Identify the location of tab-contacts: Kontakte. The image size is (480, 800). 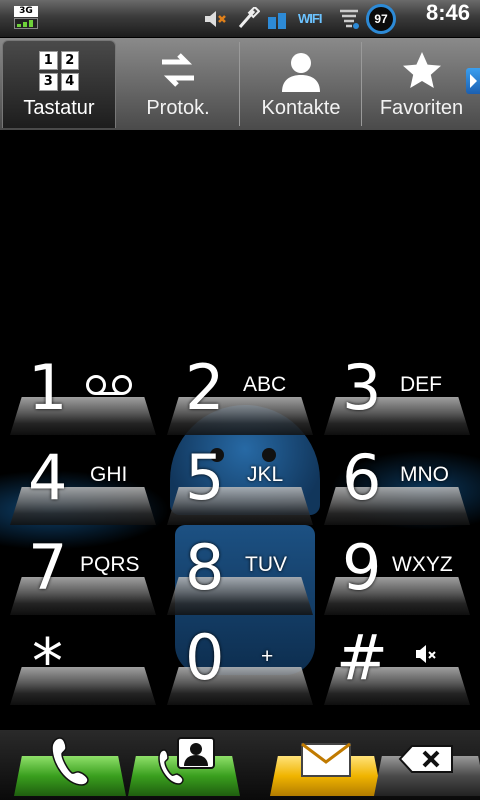
(301, 84).